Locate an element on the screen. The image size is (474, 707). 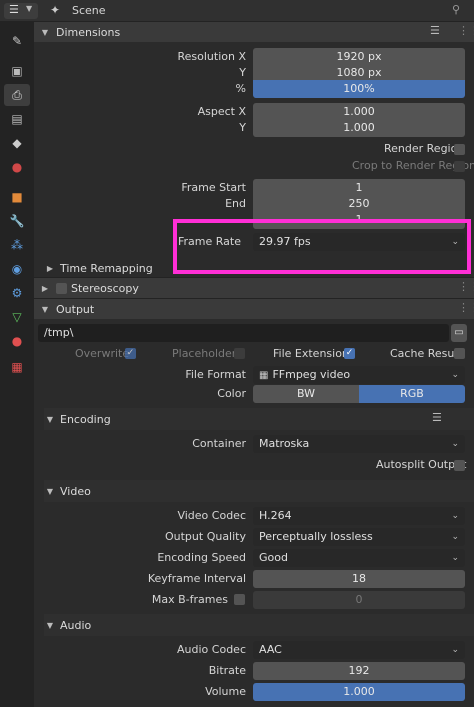
volume-label: Volume is located at coordinates (225, 691).